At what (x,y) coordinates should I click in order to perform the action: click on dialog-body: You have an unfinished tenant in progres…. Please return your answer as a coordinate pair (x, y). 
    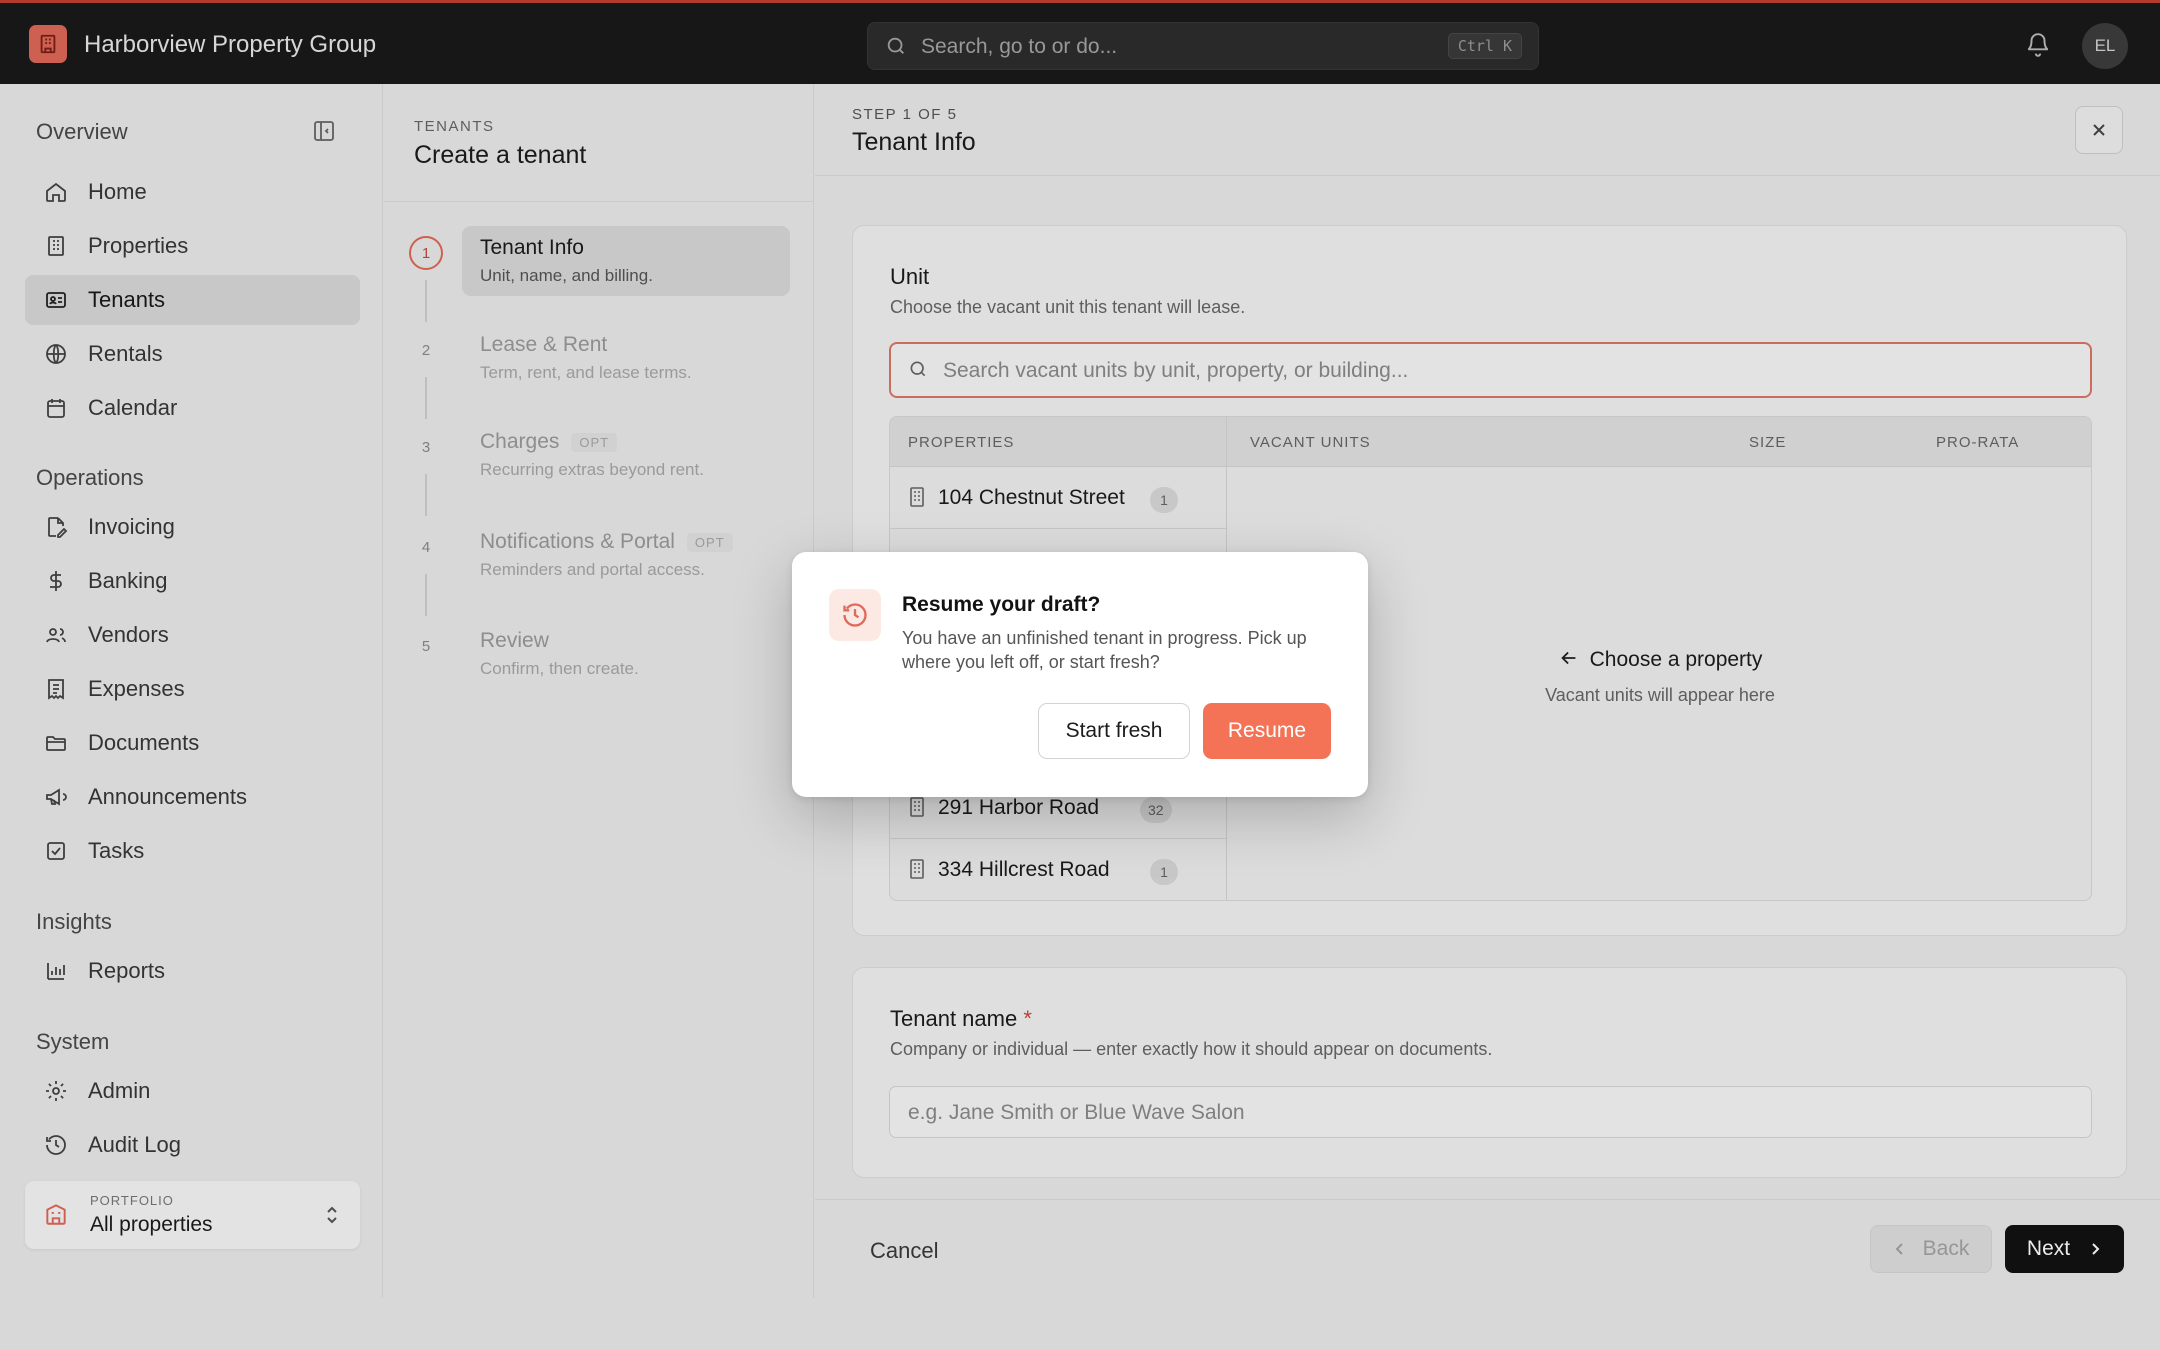
    Looking at the image, I should click on (1104, 650).